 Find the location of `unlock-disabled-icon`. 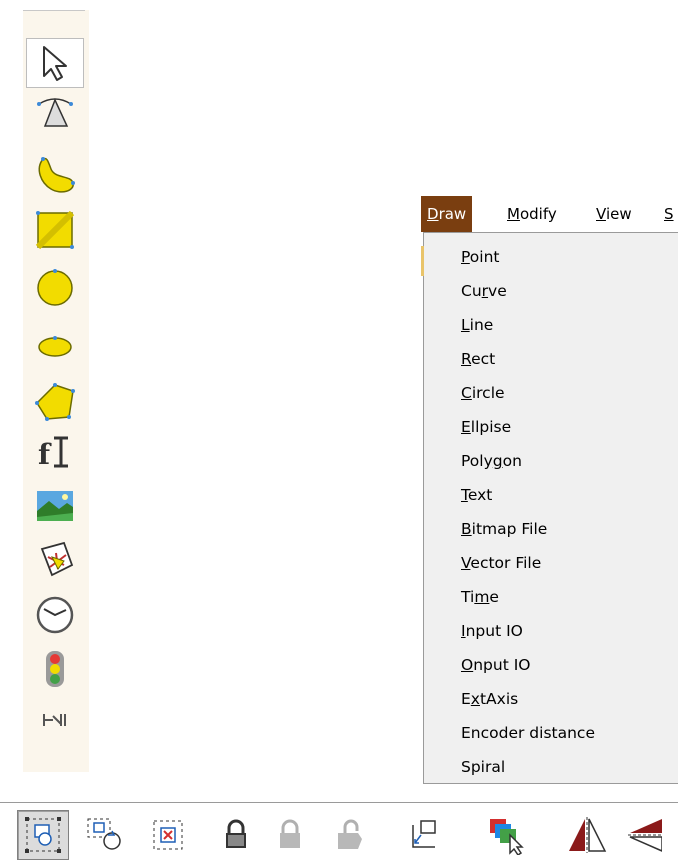

unlock-disabled-icon is located at coordinates (350, 835).